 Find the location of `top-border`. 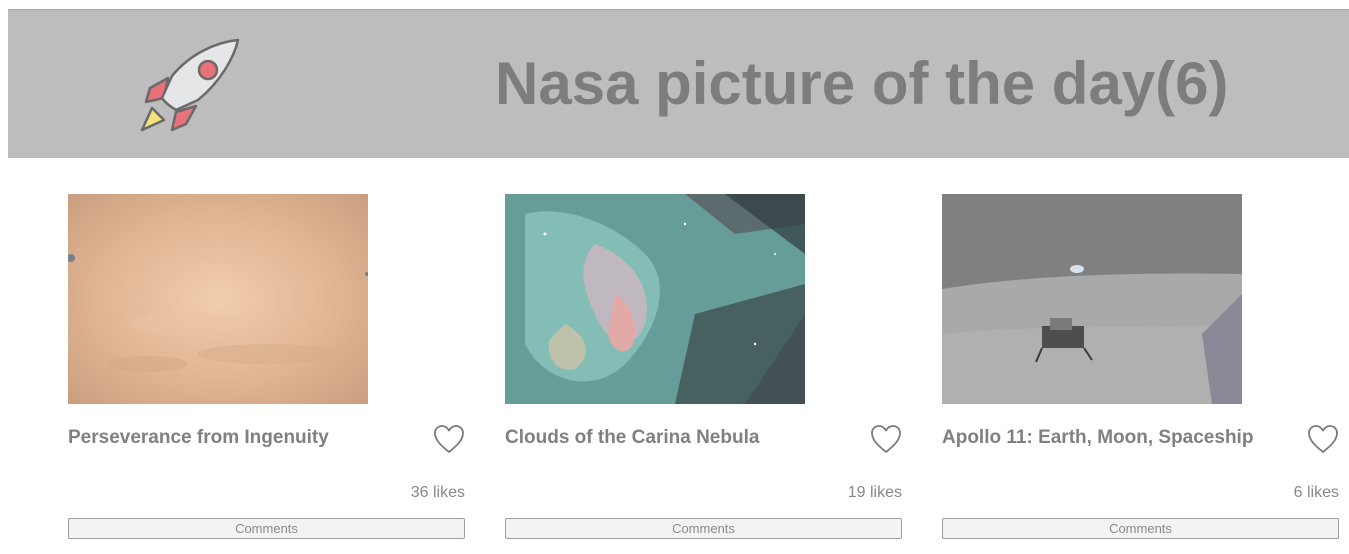

top-border is located at coordinates (674, 4).